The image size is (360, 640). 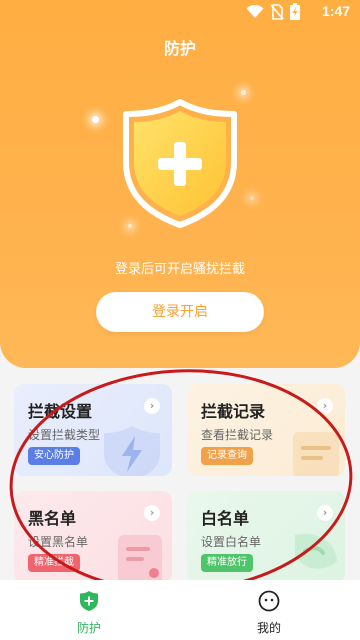 I want to click on card-title: 黑名单, so click(x=52, y=518).